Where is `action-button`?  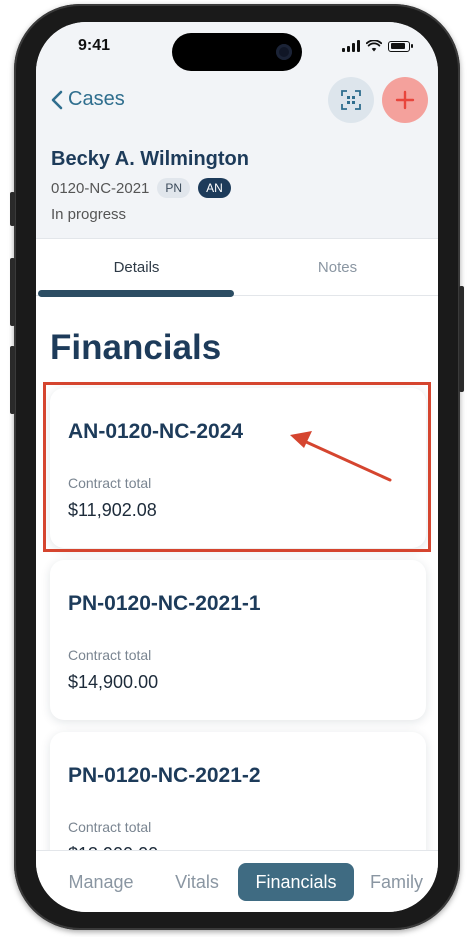
action-button is located at coordinates (12, 209).